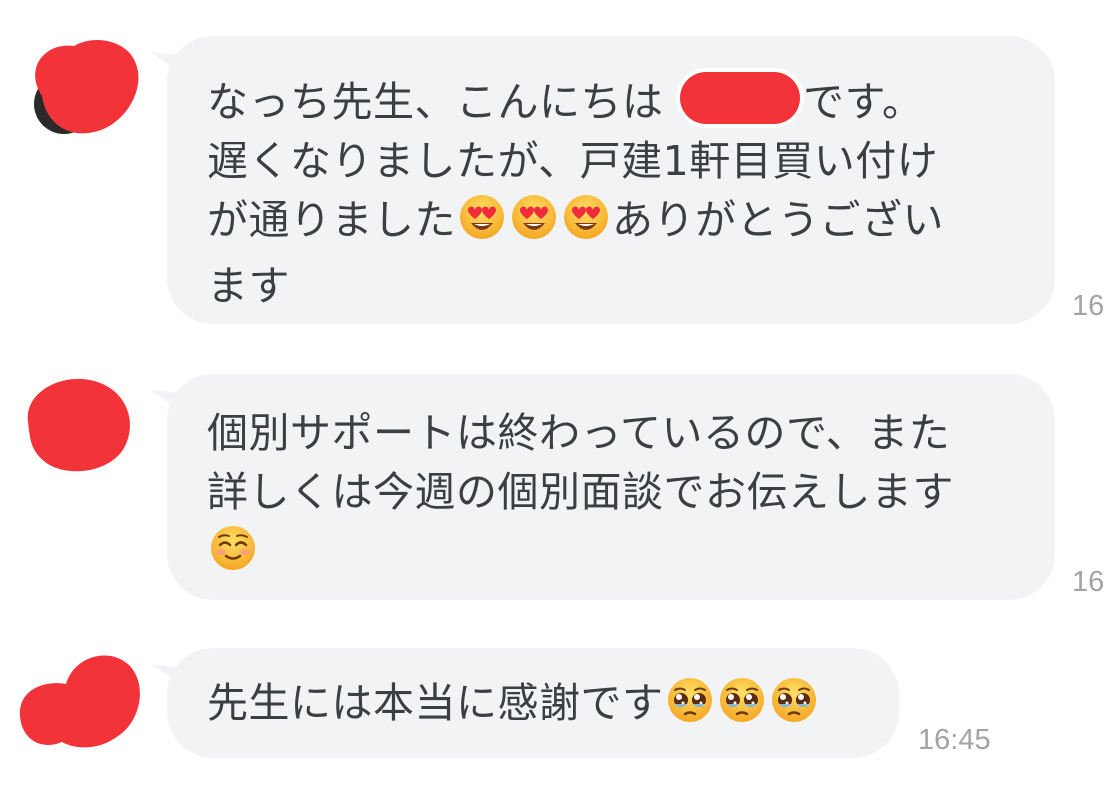 This screenshot has width=1109, height=802. I want to click on redaction-mark, so click(740, 98).